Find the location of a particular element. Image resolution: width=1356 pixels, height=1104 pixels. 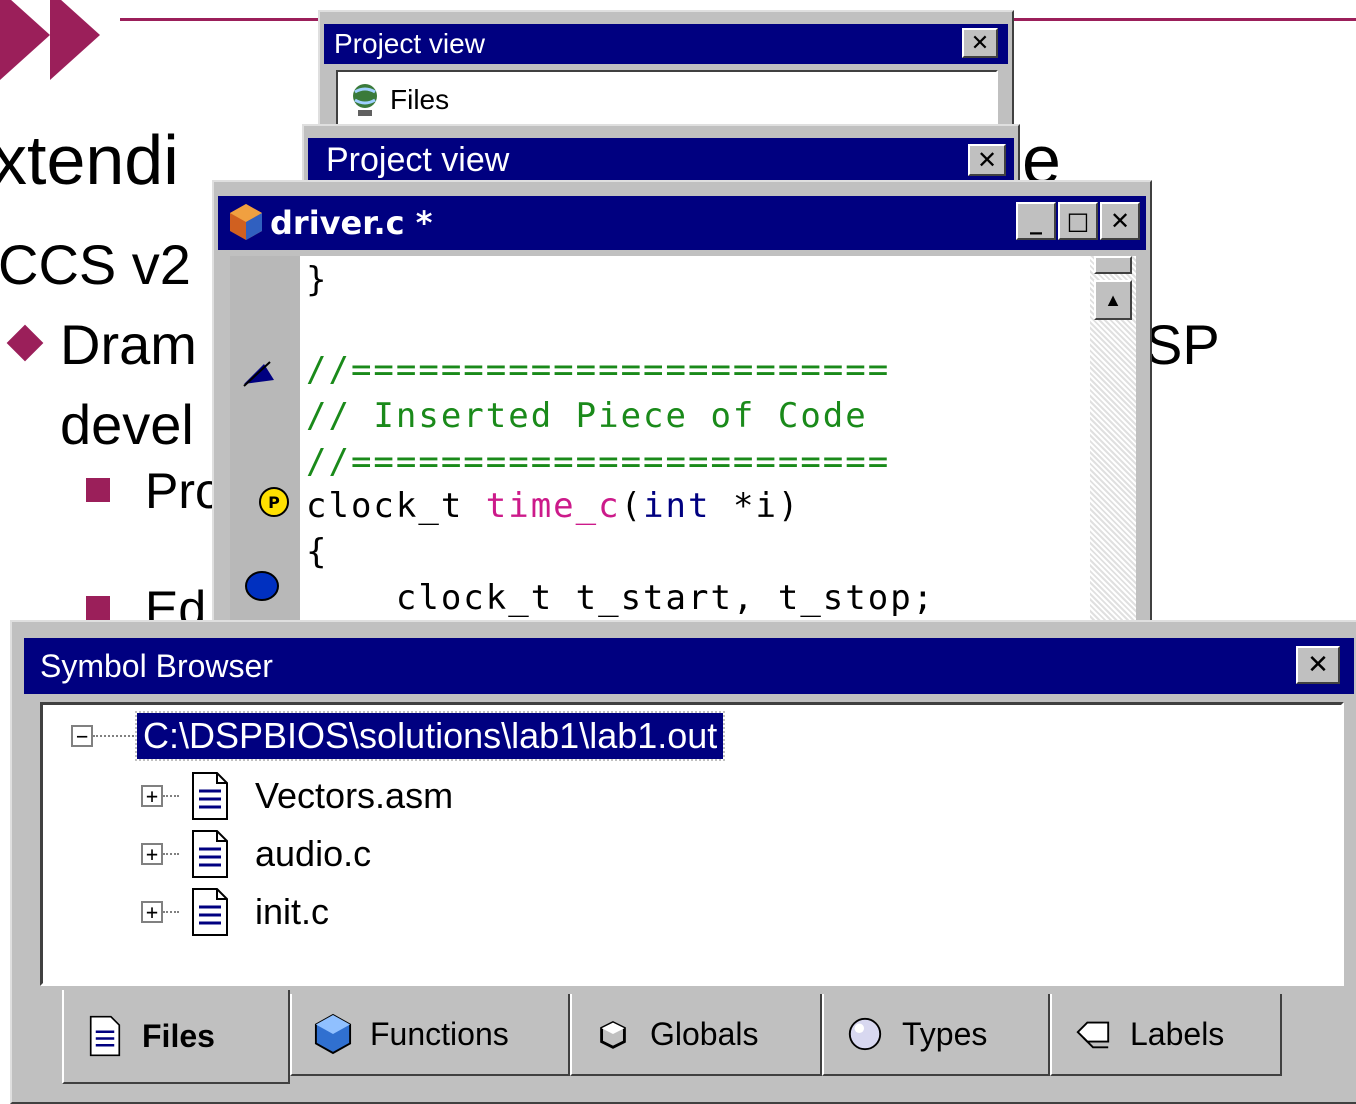

symbol-browser-titlebar: Symbol Browser ✕ is located at coordinates (689, 666).